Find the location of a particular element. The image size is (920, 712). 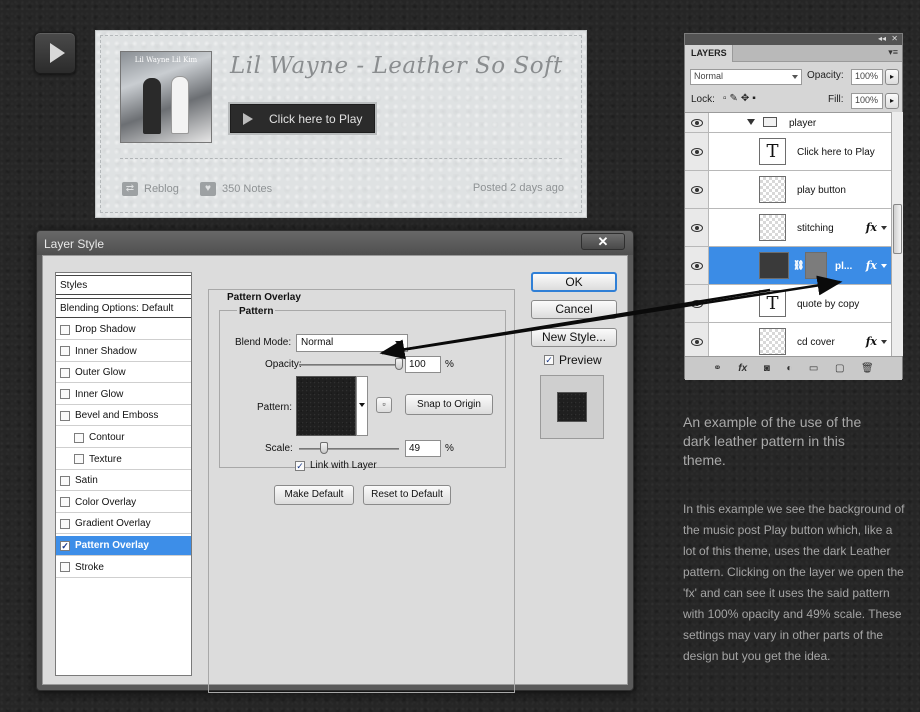

arrow-to-layer is located at coordinates (612, 315).